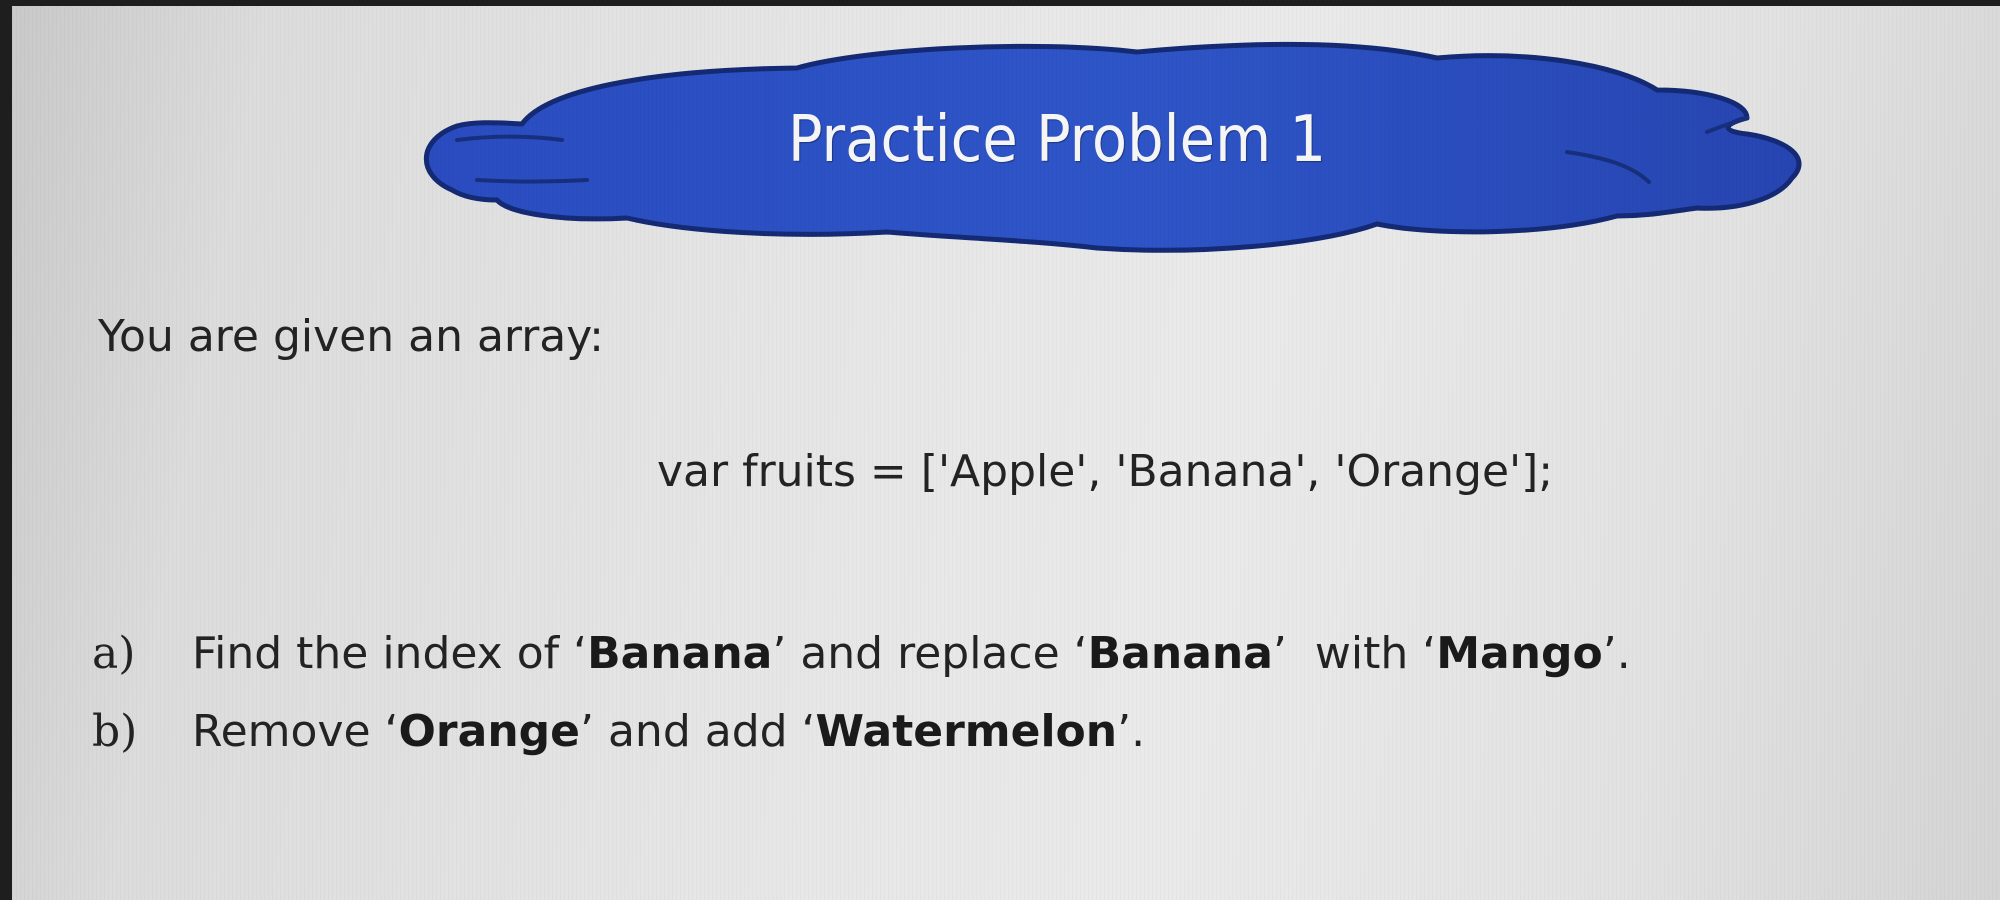 The image size is (2000, 900). I want to click on fruit-name: Watermelon, so click(966, 731).